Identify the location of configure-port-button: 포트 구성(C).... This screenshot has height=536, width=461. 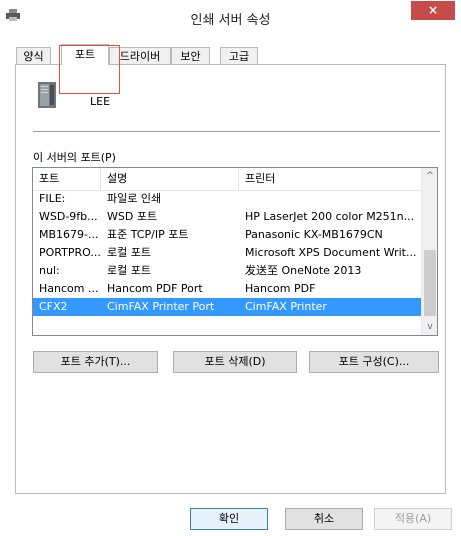
(374, 362).